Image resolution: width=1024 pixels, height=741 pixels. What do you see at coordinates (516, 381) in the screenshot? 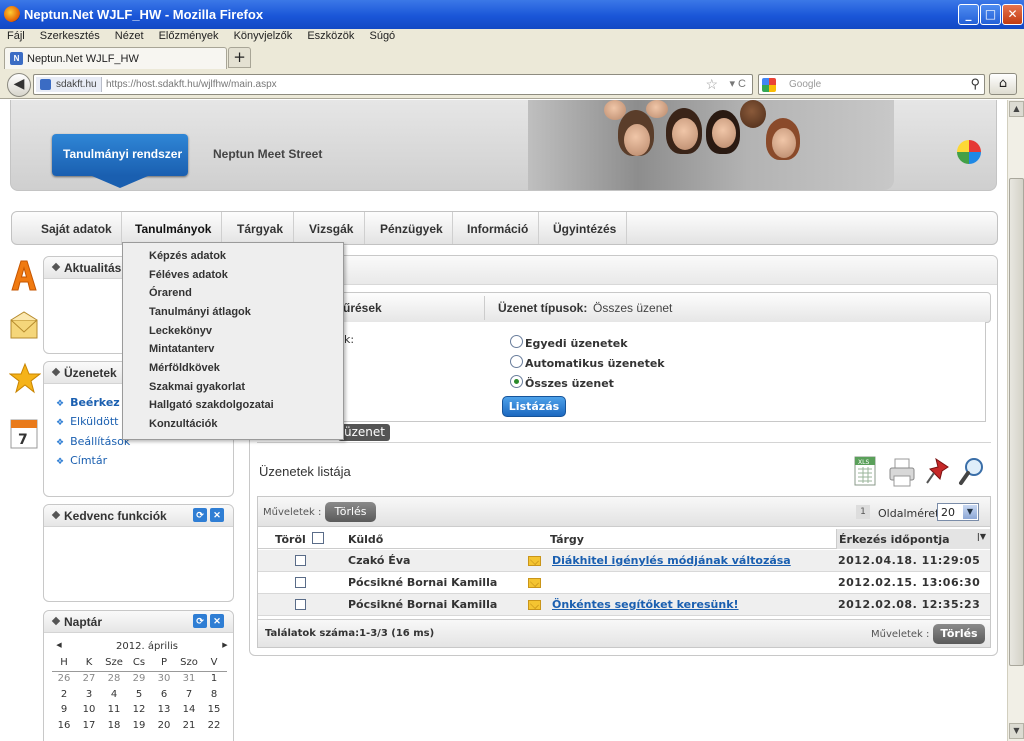
I see `radio-all` at bounding box center [516, 381].